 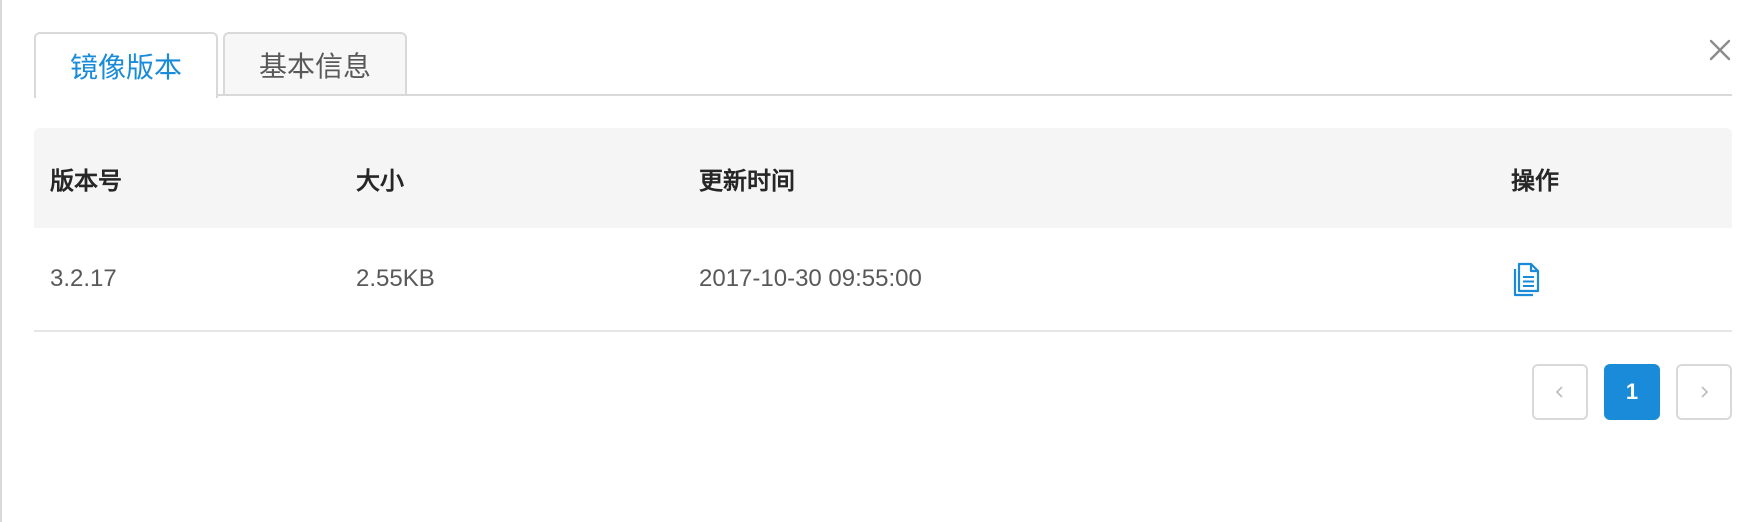 What do you see at coordinates (1535, 181) in the screenshot?
I see `column-header-actions: 操作` at bounding box center [1535, 181].